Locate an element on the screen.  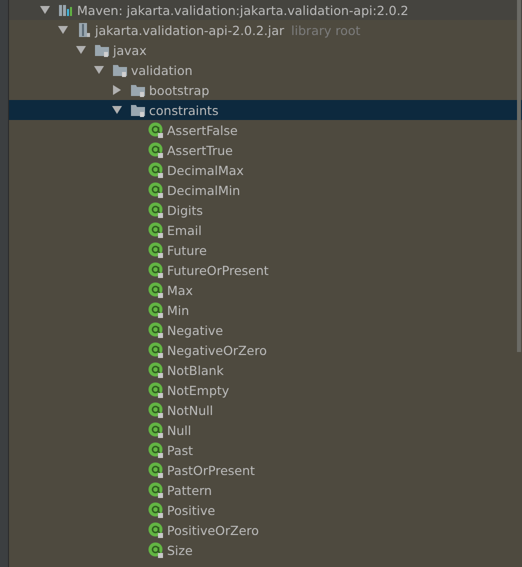
tree-item-label: validation is located at coordinates (162, 70).